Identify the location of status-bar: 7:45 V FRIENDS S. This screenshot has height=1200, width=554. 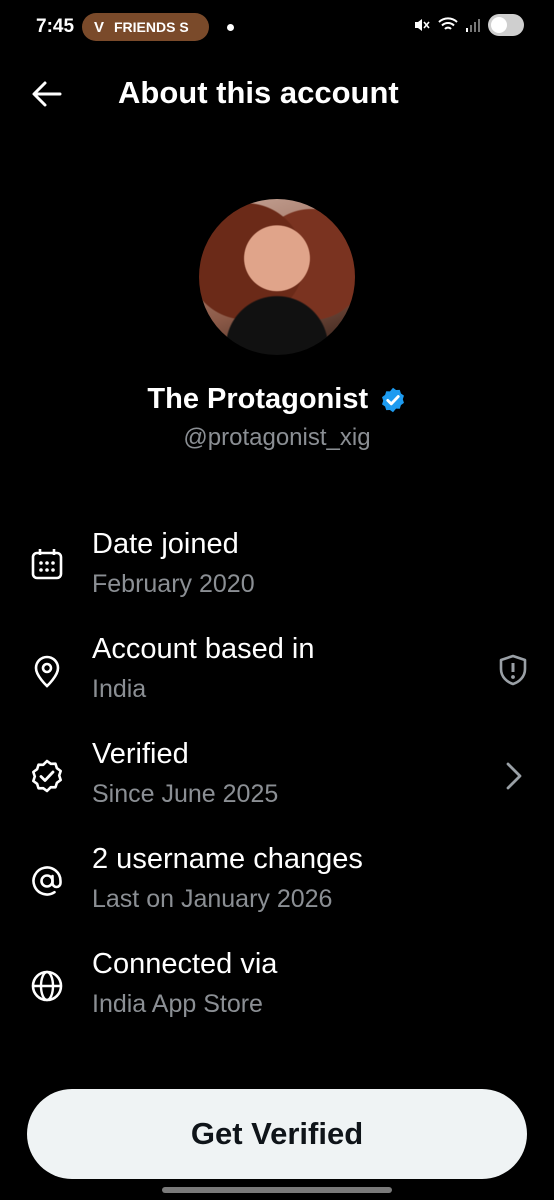
(277, 28).